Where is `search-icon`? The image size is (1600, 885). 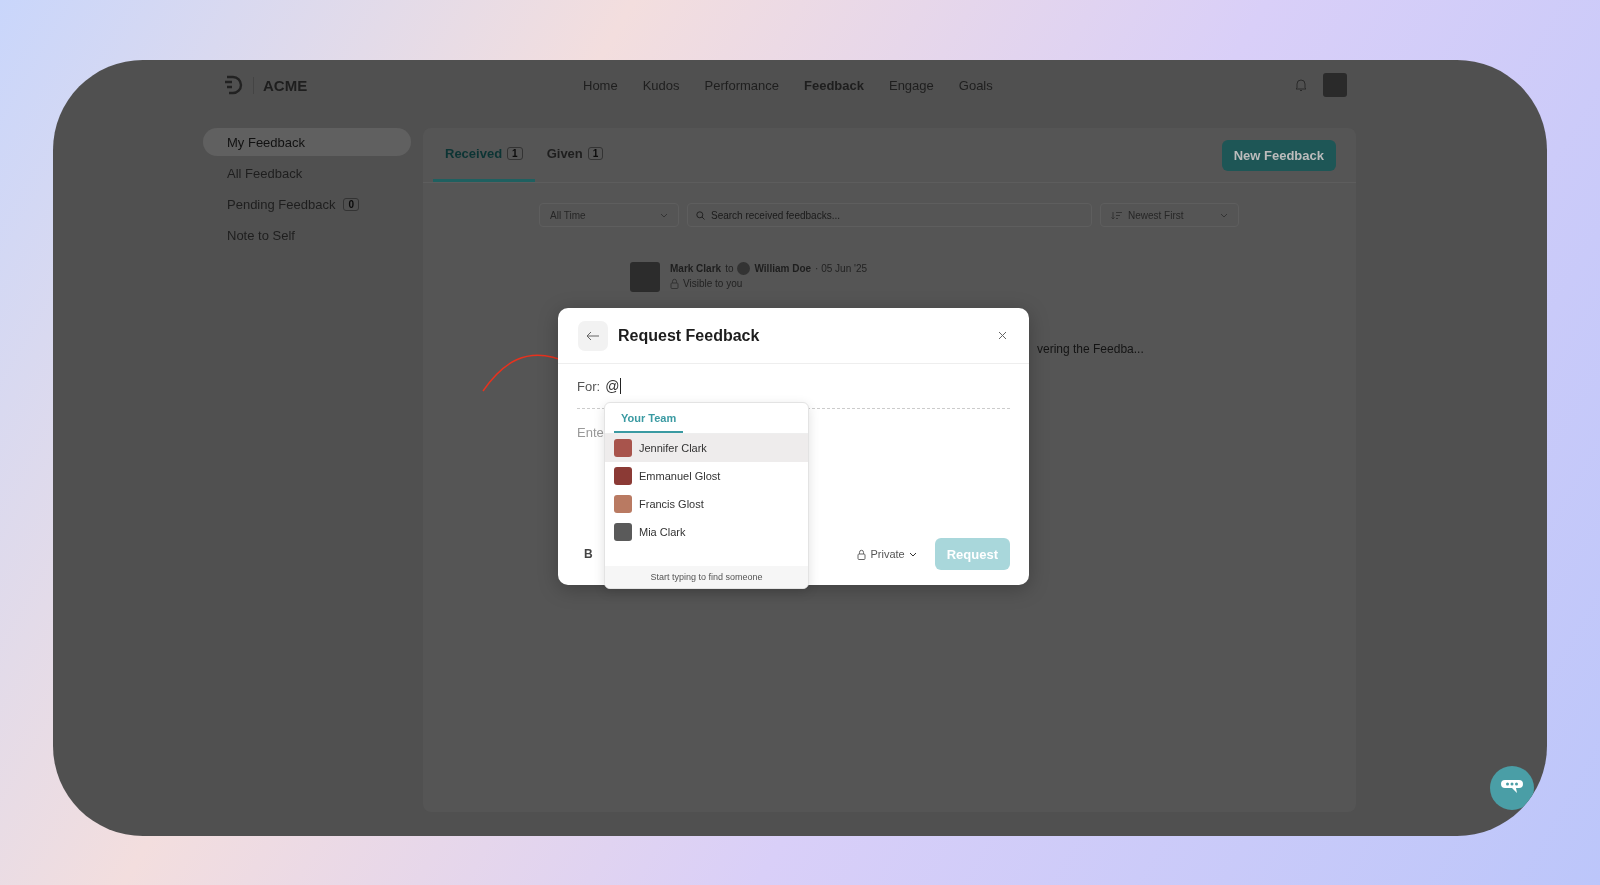 search-icon is located at coordinates (700, 215).